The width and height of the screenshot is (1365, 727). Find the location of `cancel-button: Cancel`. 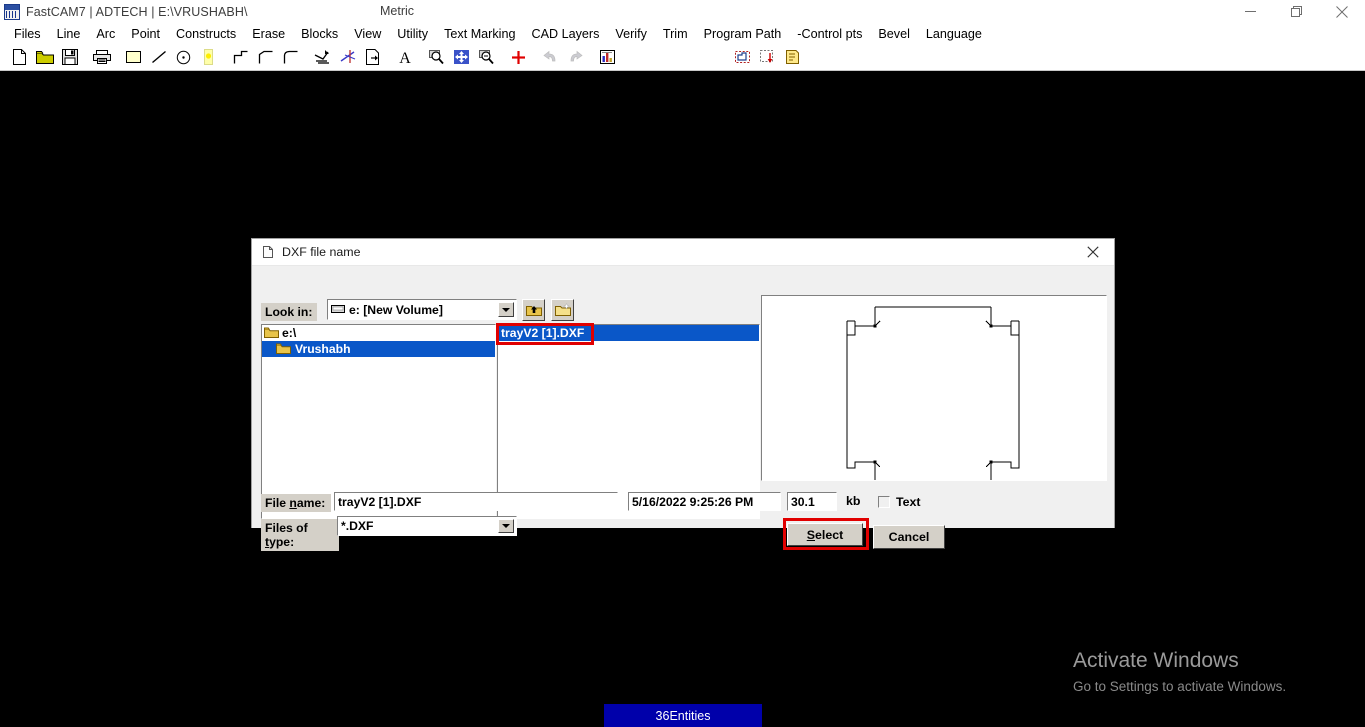

cancel-button: Cancel is located at coordinates (909, 537).